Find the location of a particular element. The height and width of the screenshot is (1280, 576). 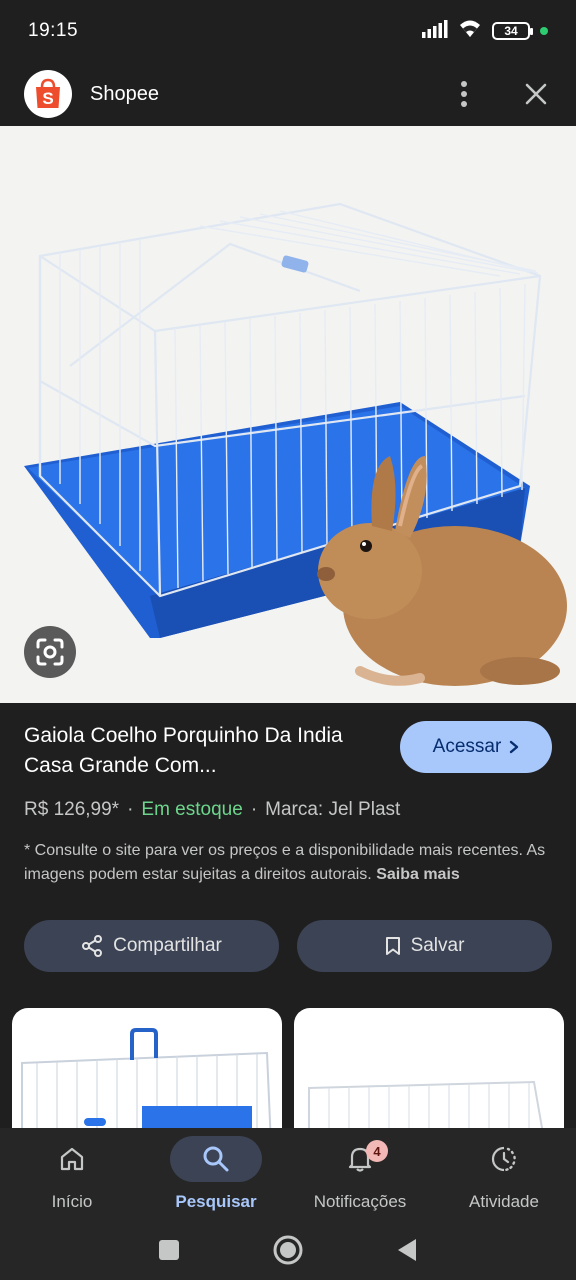

nav-item-search: Pesquisar is located at coordinates (216, 1176).